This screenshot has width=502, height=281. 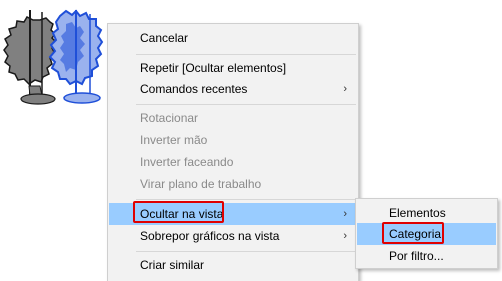 What do you see at coordinates (182, 214) in the screenshot?
I see `menu-item-label: Ocultar na vista` at bounding box center [182, 214].